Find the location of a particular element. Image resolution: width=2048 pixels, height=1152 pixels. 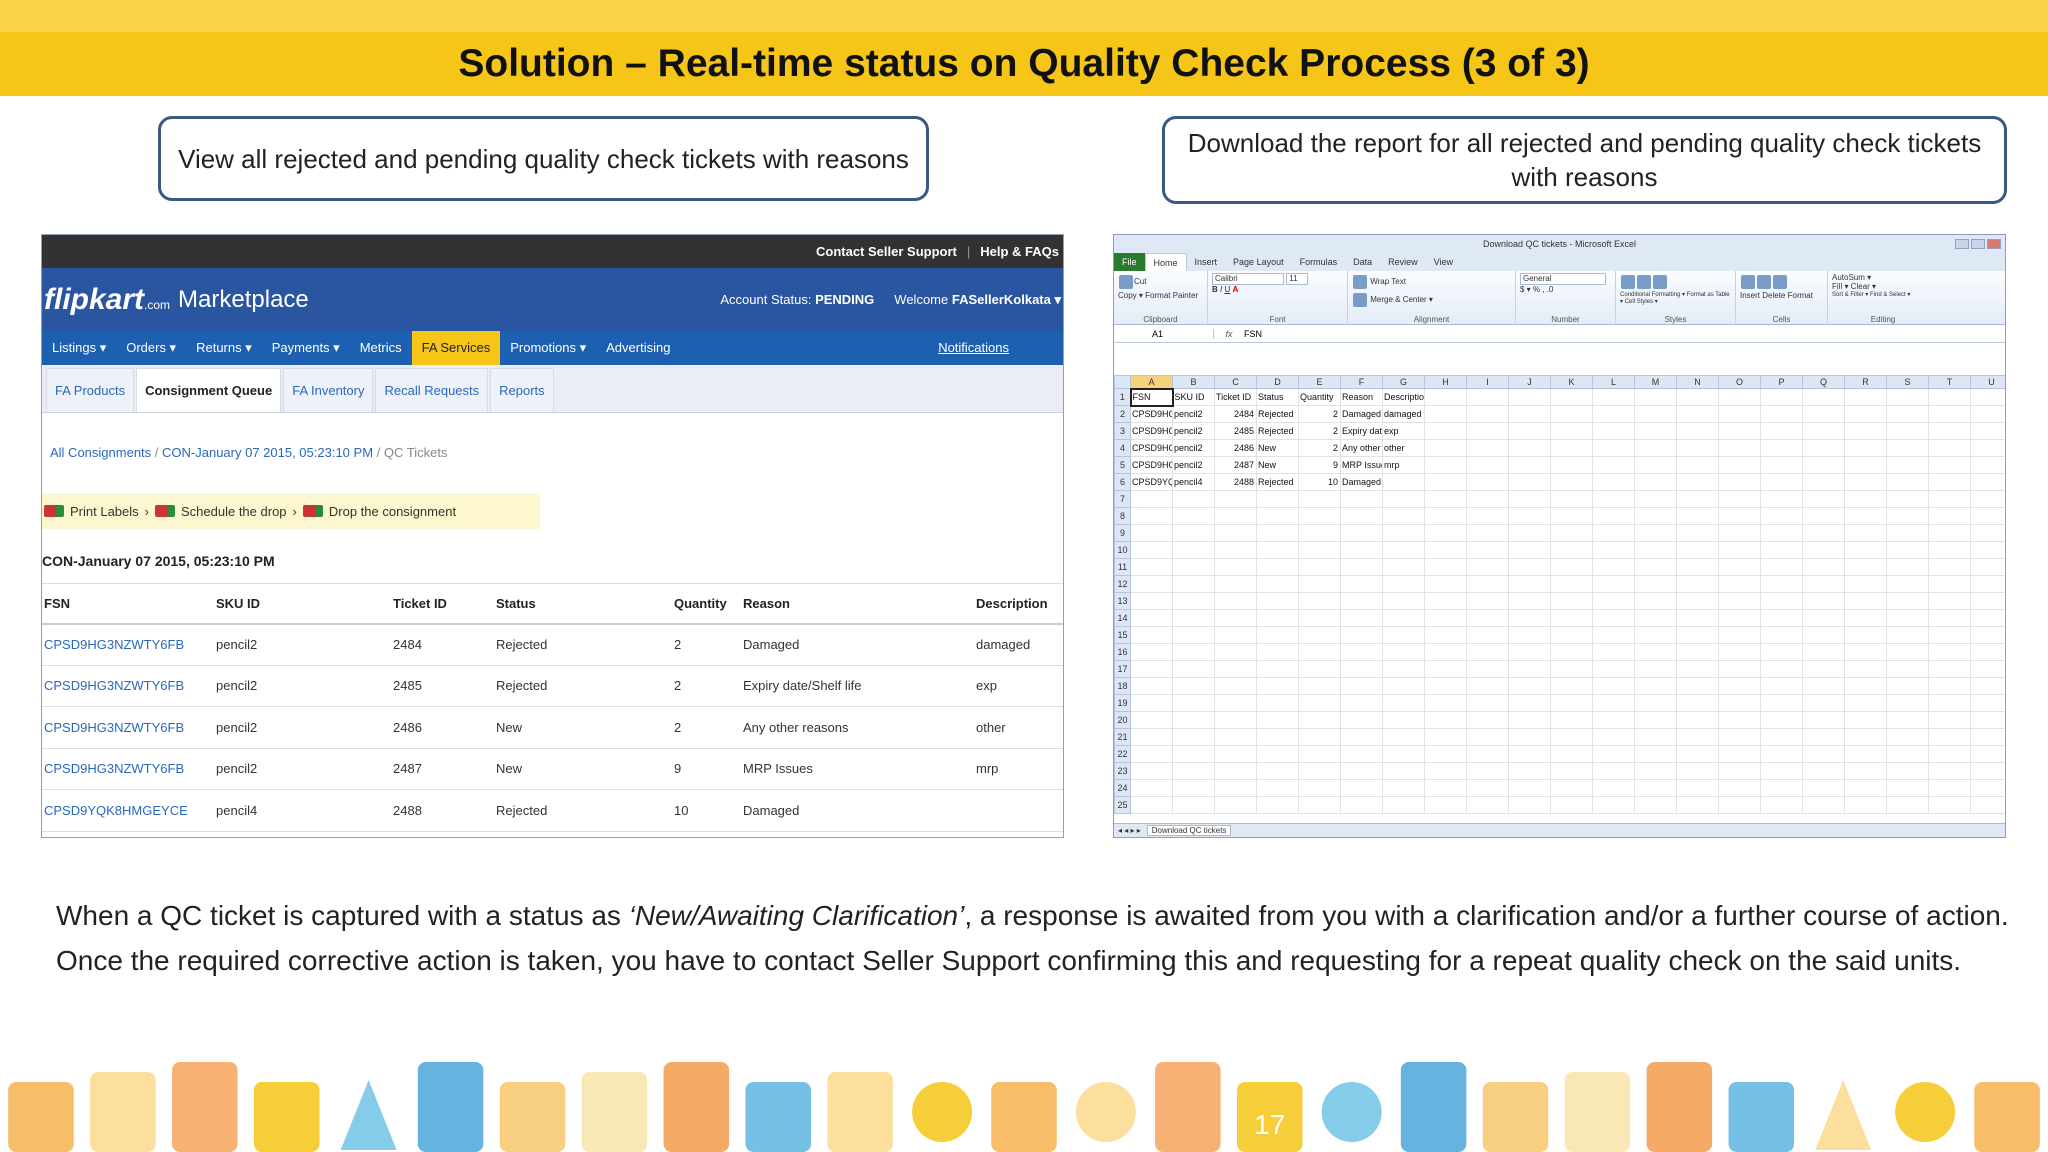

cell: Reason is located at coordinates (1361, 397).